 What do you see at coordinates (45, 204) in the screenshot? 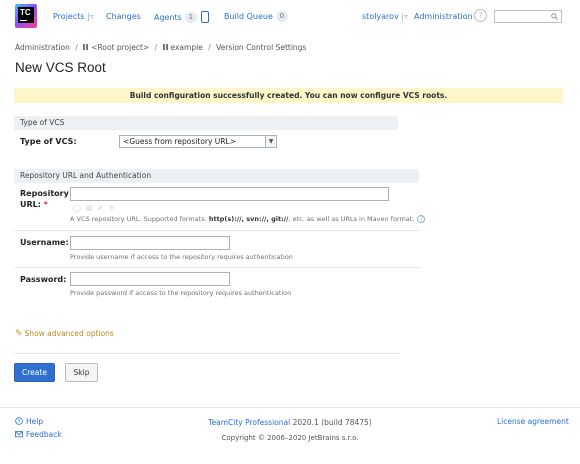
I see `required-marker: *` at bounding box center [45, 204].